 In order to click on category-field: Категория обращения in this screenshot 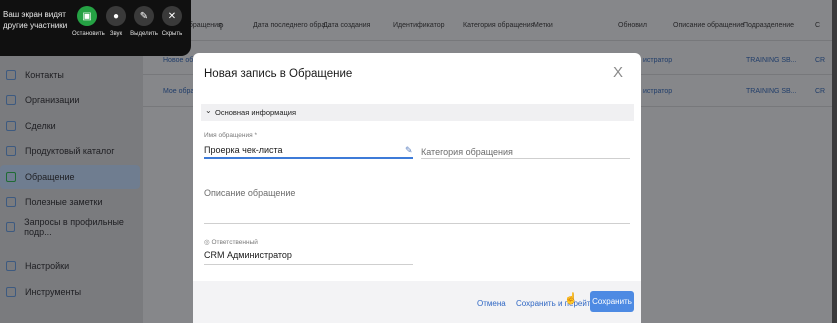, I will do `click(467, 152)`.